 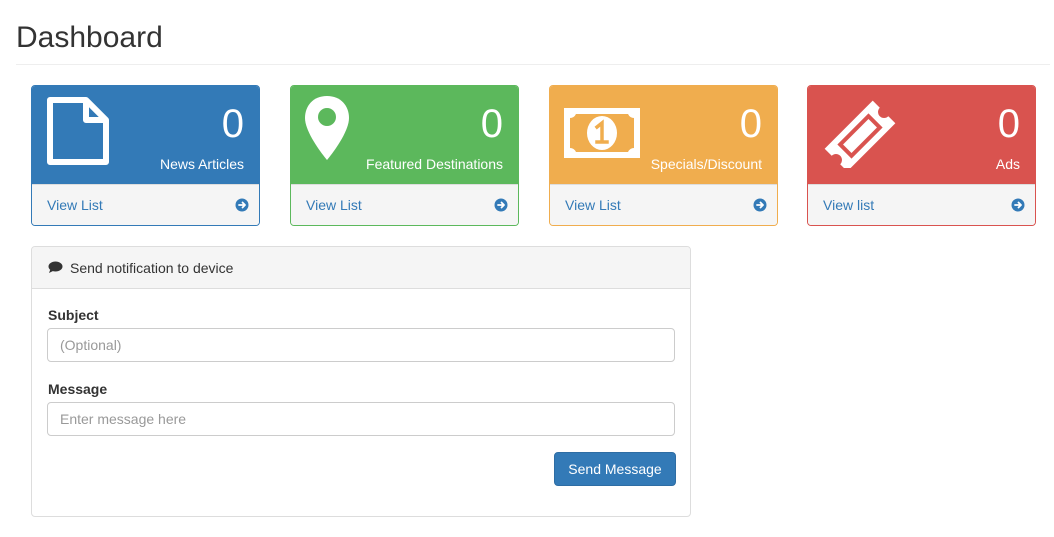 I want to click on notification-panel-title: Send notification to device, so click(x=152, y=268).